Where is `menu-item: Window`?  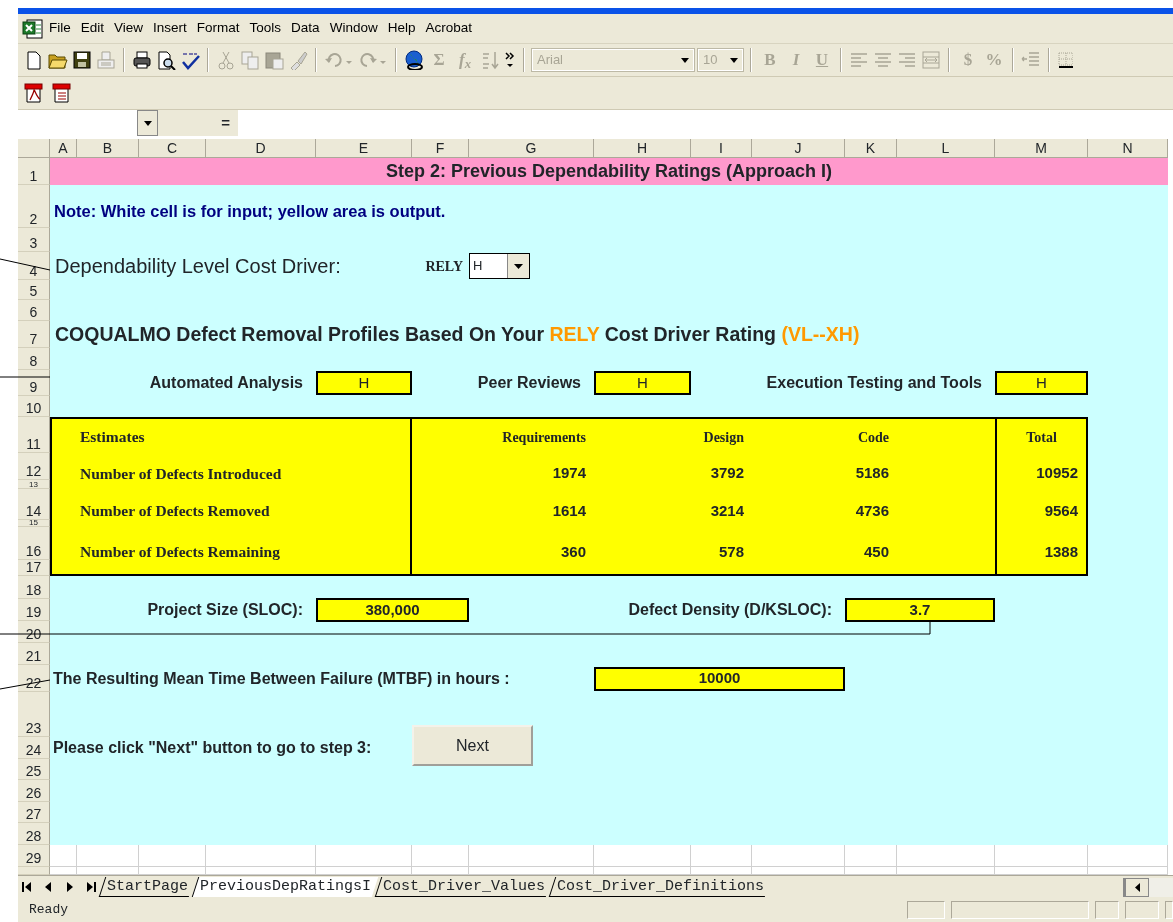
menu-item: Window is located at coordinates (353, 28).